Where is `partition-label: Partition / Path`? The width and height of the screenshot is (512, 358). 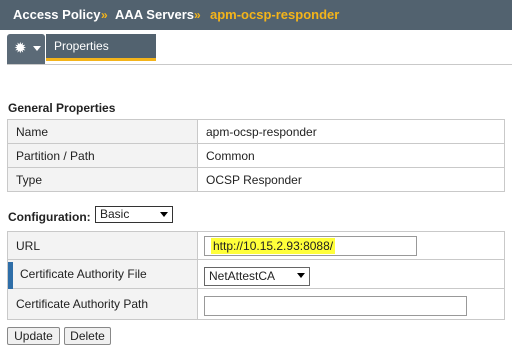
partition-label: Partition / Path is located at coordinates (102, 155).